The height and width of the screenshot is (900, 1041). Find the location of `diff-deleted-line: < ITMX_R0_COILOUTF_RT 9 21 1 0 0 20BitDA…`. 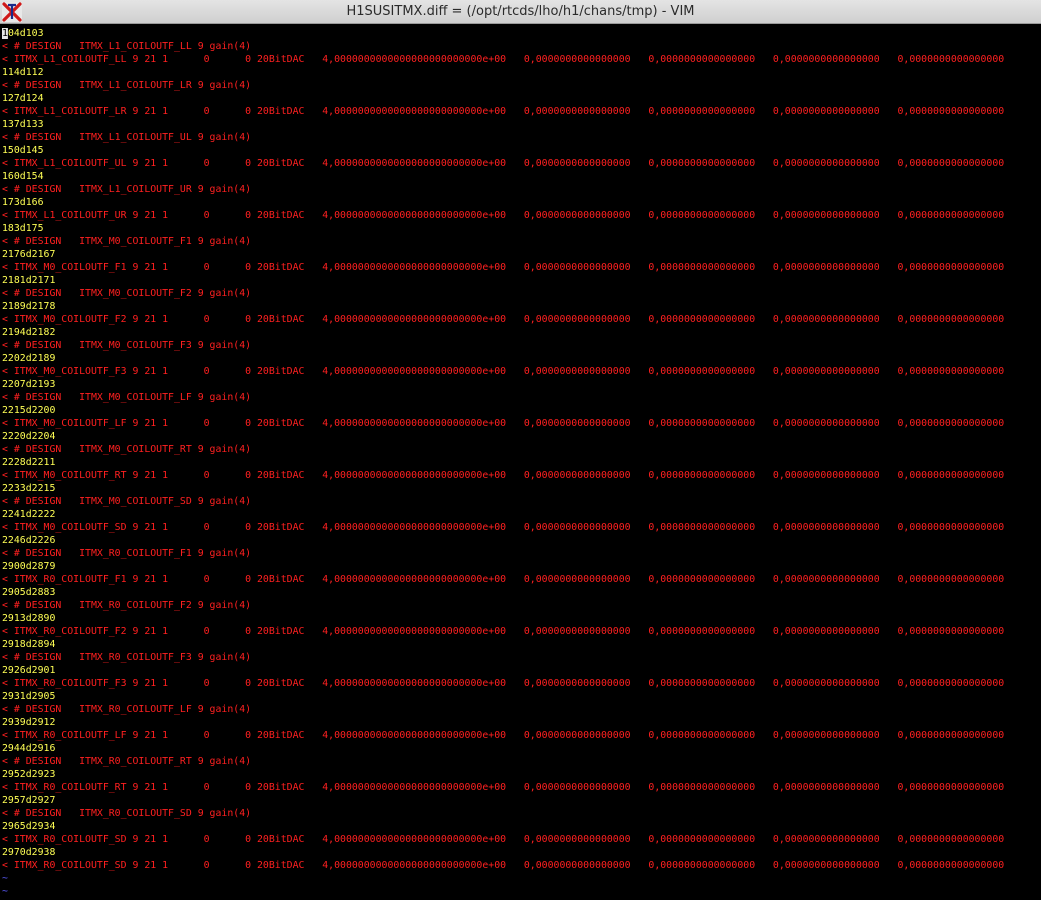

diff-deleted-line: < ITMX_R0_COILOUTF_RT 9 21 1 0 0 20BitDA… is located at coordinates (503, 787).